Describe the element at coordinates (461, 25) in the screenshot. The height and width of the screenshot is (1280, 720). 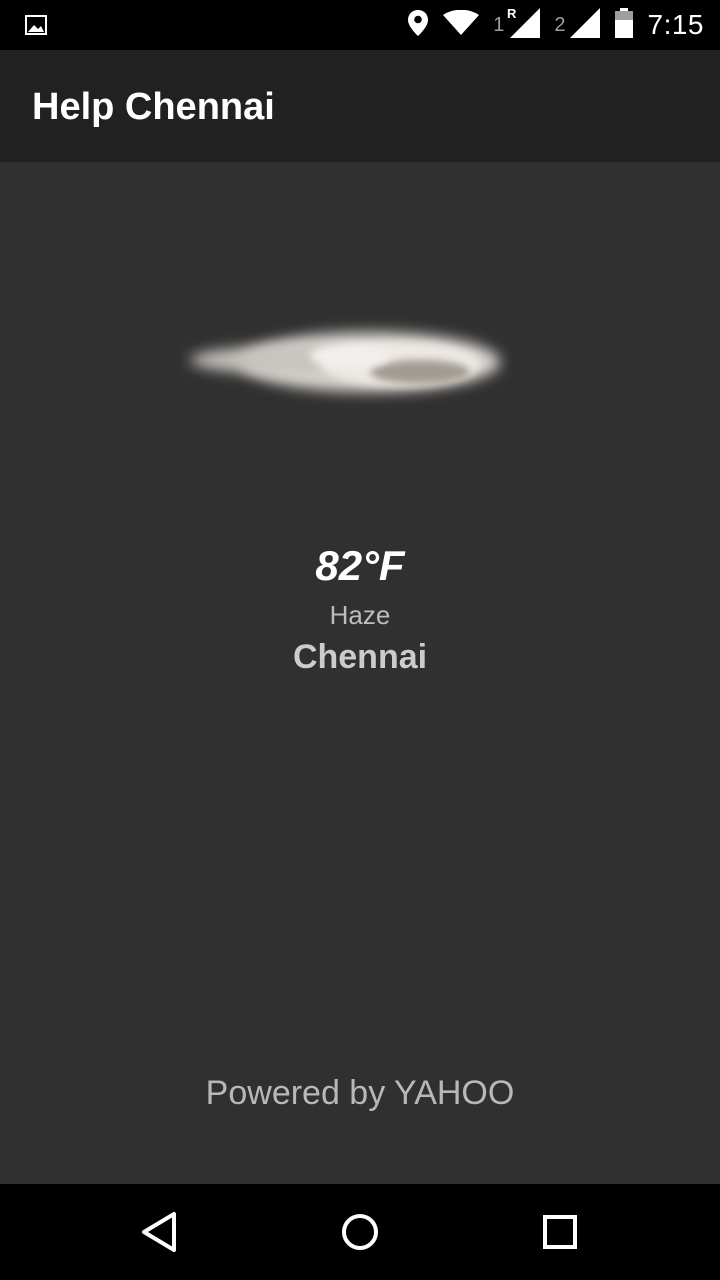
I see `wifi-icon` at that location.